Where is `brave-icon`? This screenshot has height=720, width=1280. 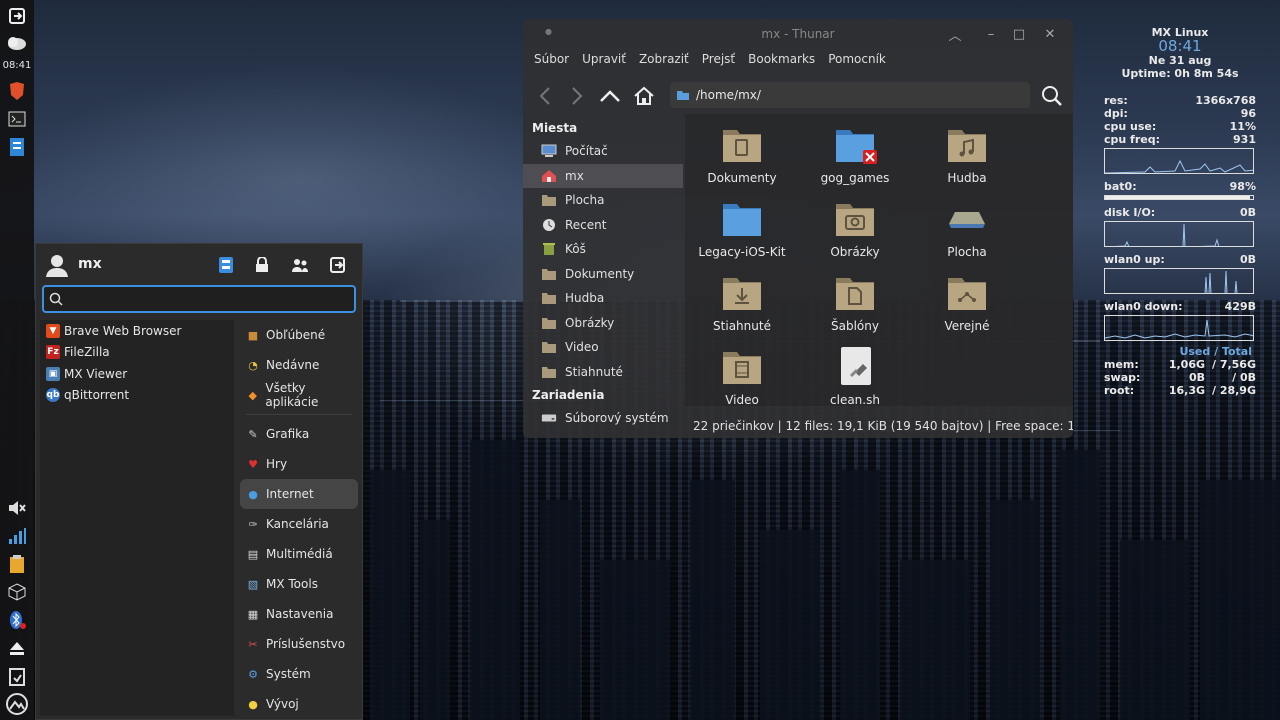
brave-icon is located at coordinates (17, 91).